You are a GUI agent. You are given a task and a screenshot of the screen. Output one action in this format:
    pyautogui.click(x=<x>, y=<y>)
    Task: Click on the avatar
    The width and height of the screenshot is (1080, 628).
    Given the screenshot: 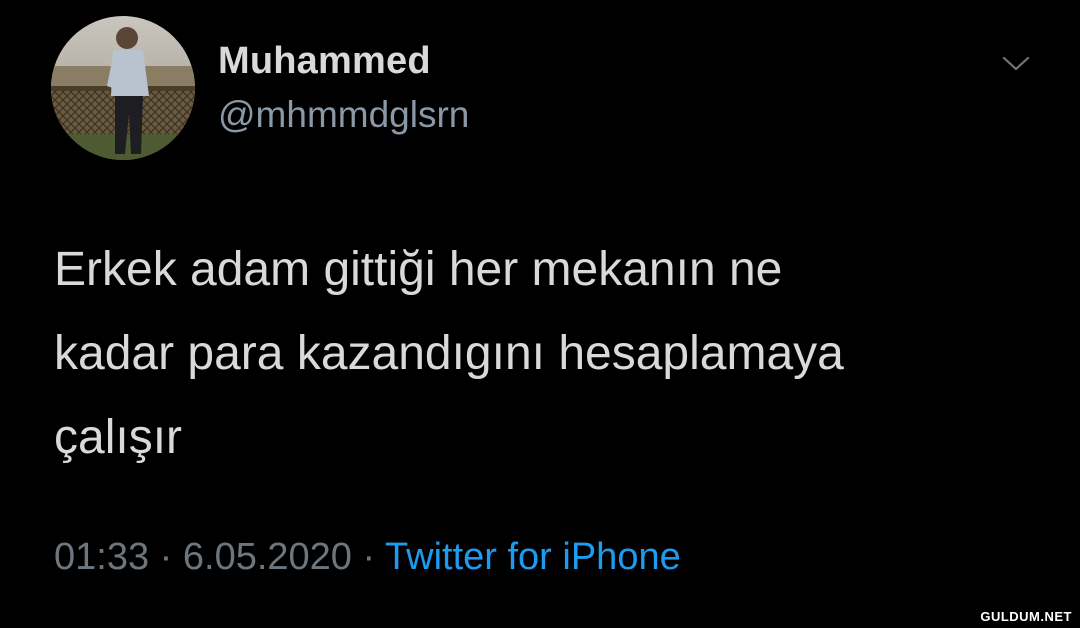 What is the action you would take?
    pyautogui.click(x=123, y=88)
    